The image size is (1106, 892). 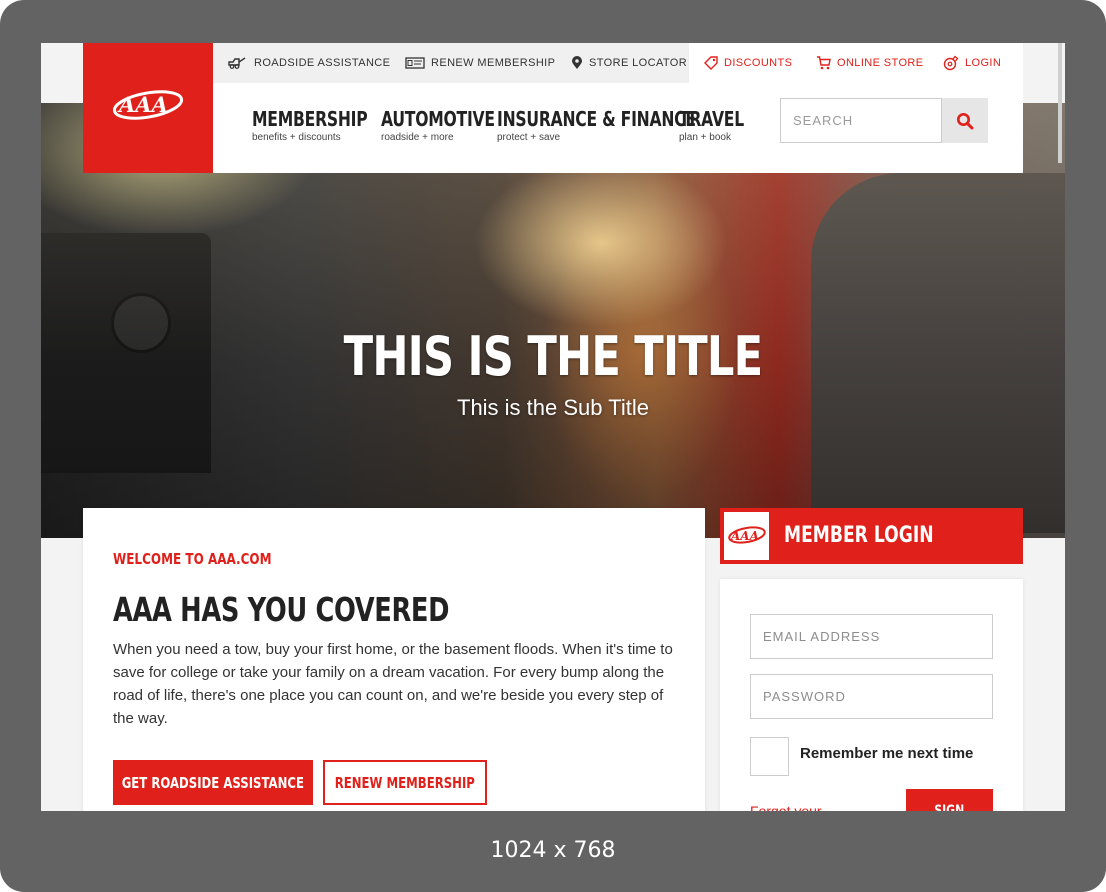 What do you see at coordinates (415, 63) in the screenshot?
I see `membership-card-icon` at bounding box center [415, 63].